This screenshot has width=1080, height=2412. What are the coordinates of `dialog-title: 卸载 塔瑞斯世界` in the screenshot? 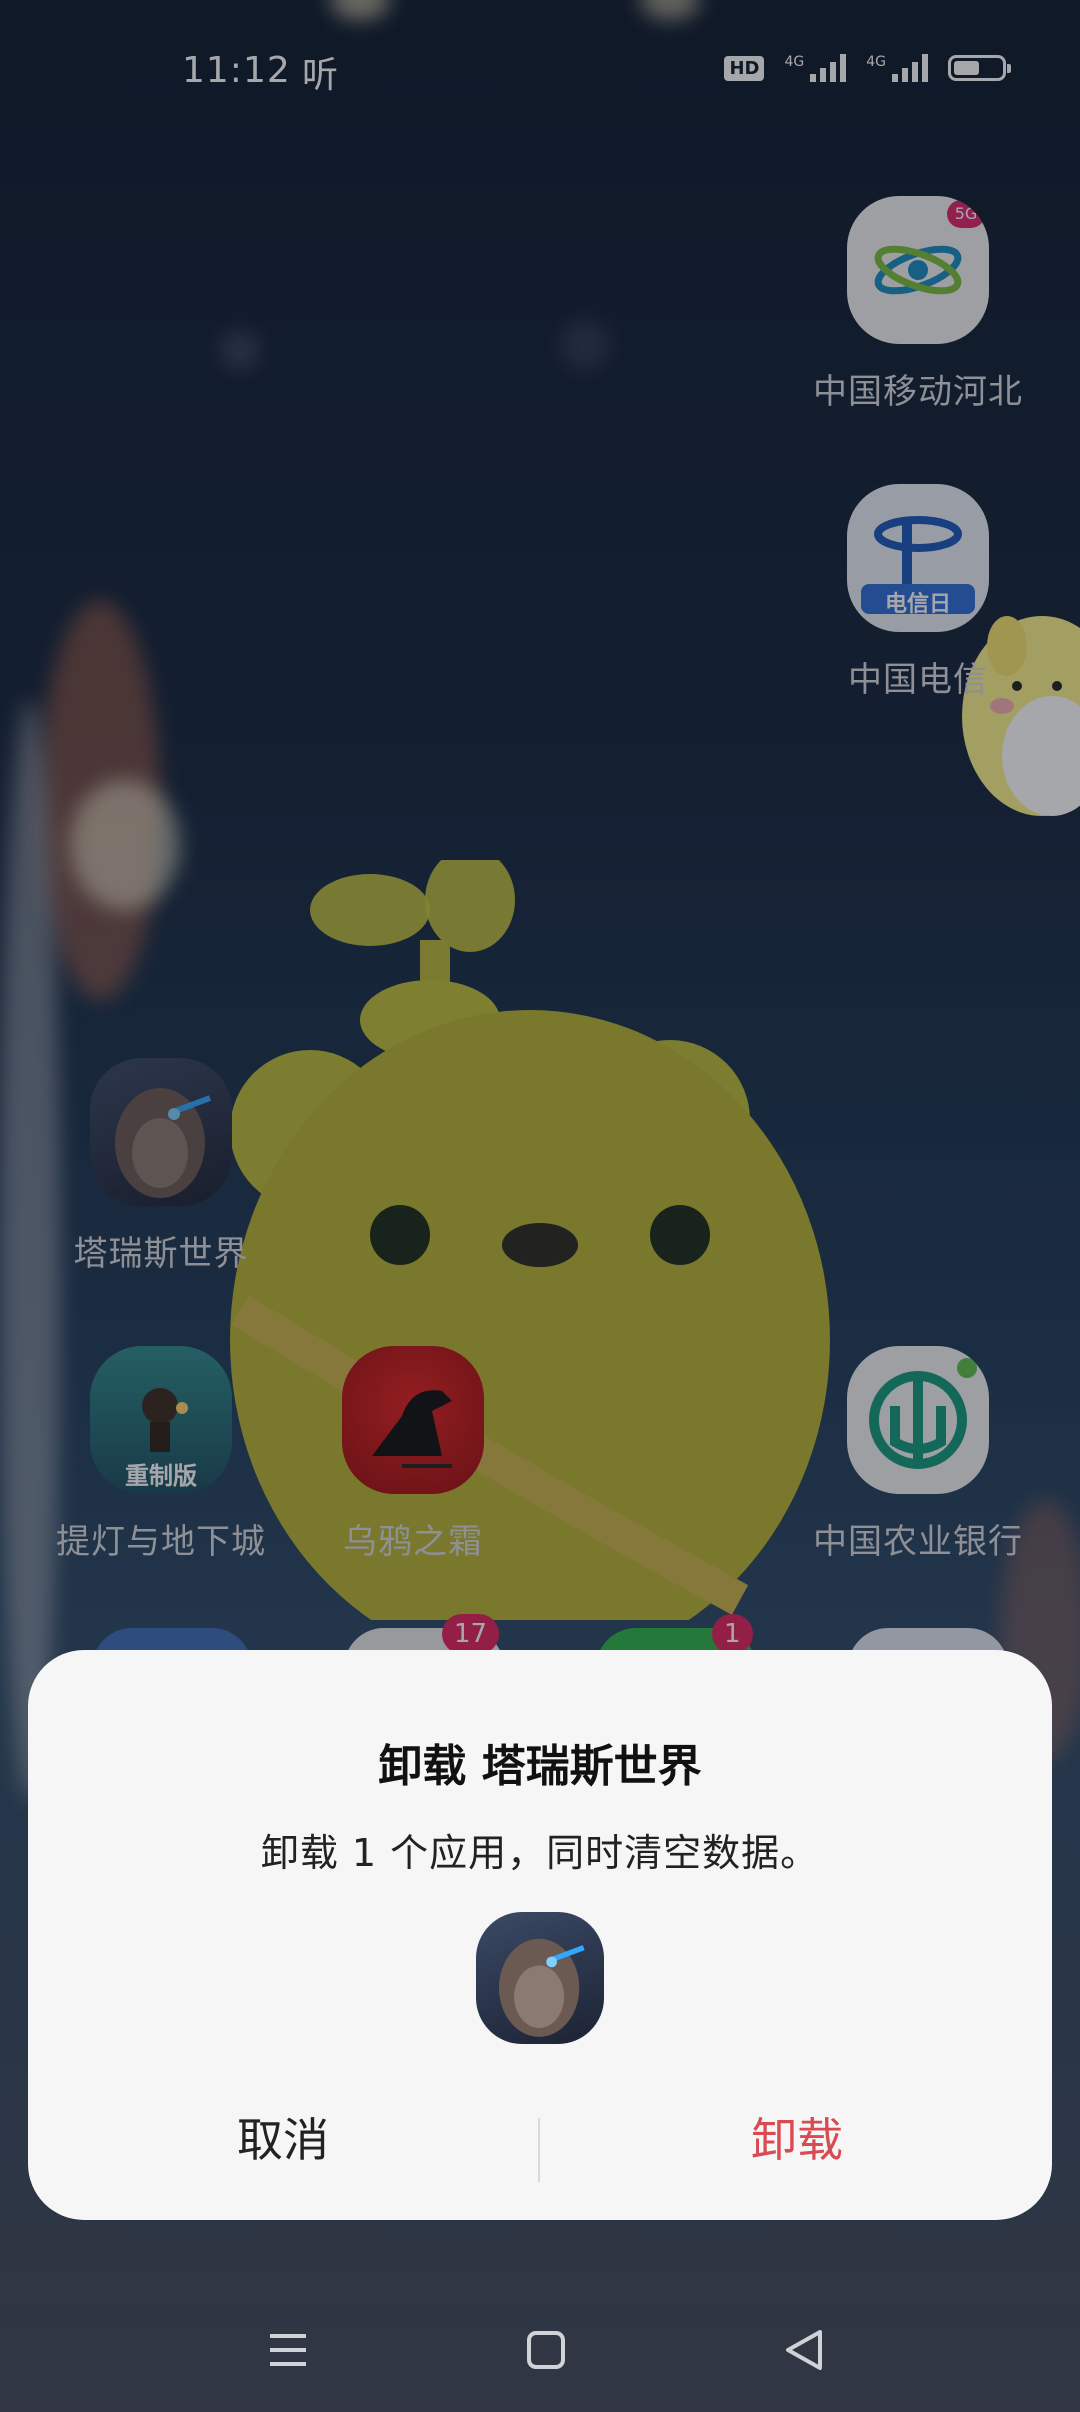 It's located at (540, 1766).